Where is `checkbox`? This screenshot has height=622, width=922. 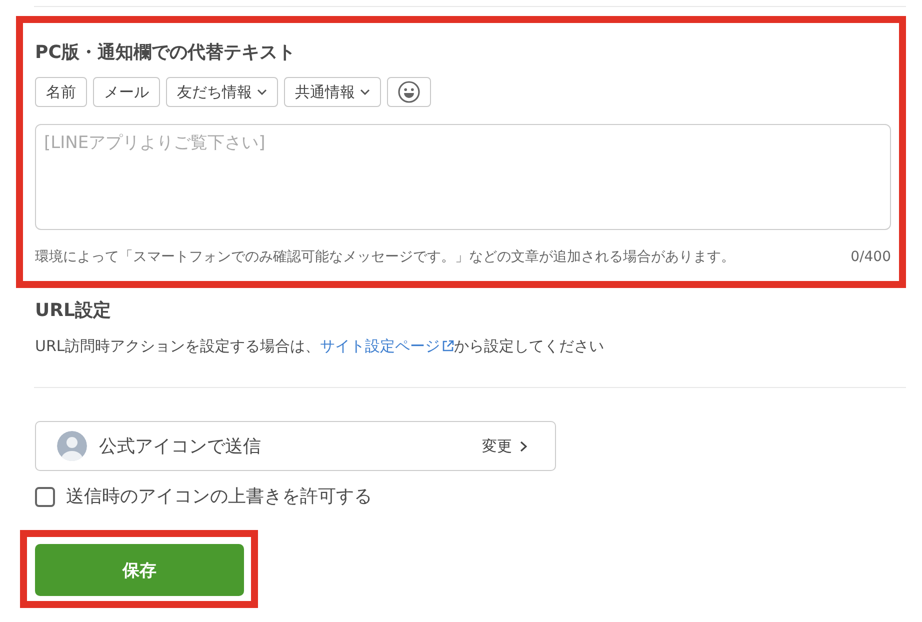 checkbox is located at coordinates (45, 497).